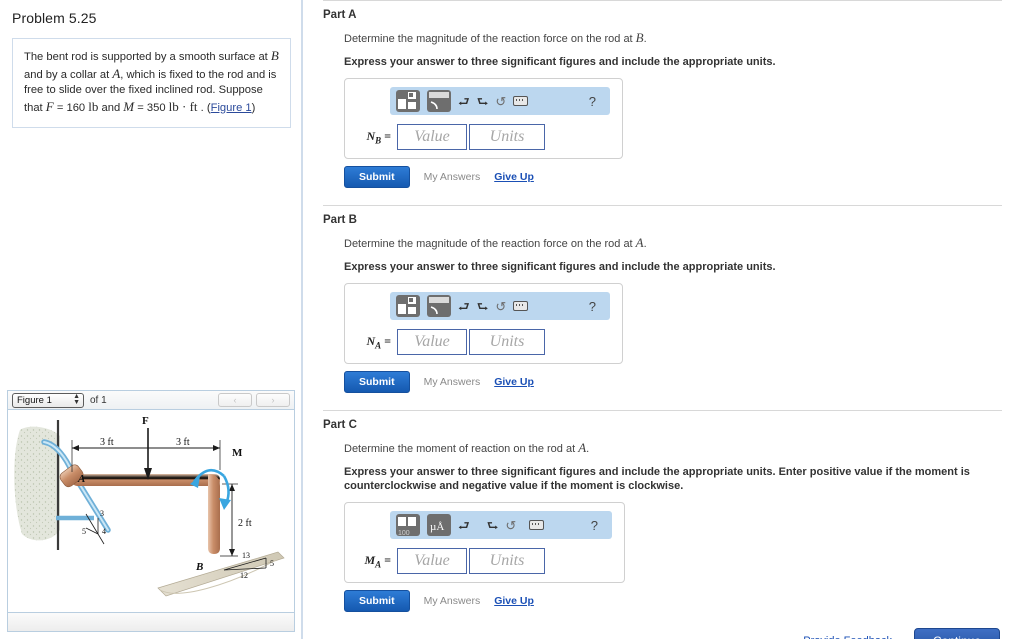 This screenshot has height=639, width=1016. I want to click on statement-m-unit: lb · ft, so click(183, 106).